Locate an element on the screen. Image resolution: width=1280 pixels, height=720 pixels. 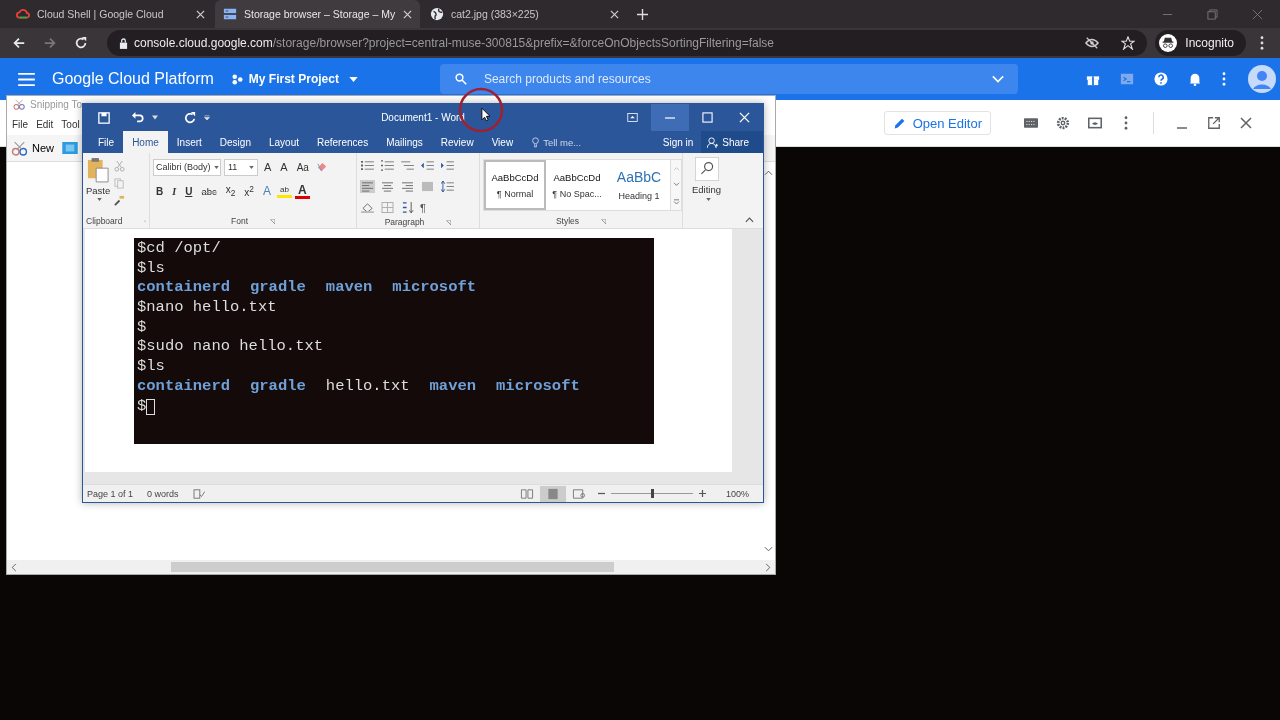
bold-button: B is located at coordinates (160, 191).